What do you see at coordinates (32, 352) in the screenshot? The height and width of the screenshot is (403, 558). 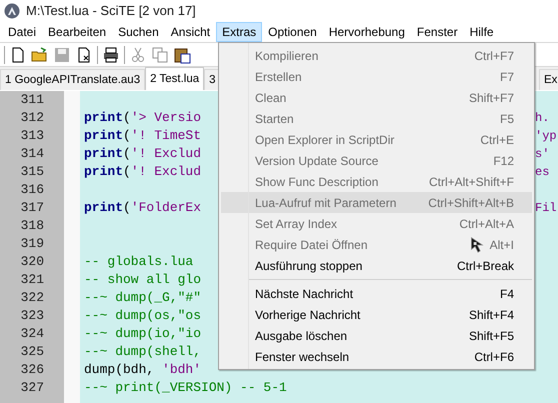 I see `line-number: 325` at bounding box center [32, 352].